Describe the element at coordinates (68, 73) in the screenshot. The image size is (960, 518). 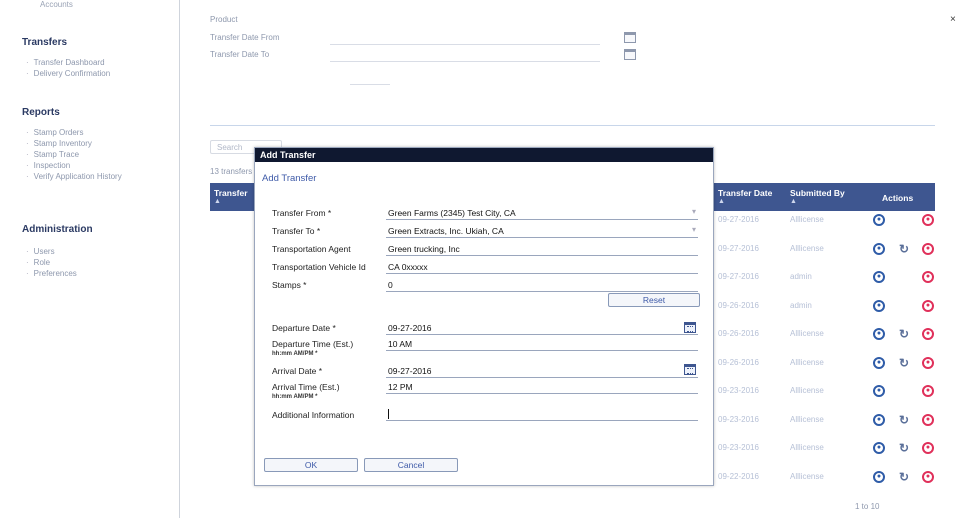
I see `sidebar-item-delivery-confirmation: Delivery Confirmation` at that location.